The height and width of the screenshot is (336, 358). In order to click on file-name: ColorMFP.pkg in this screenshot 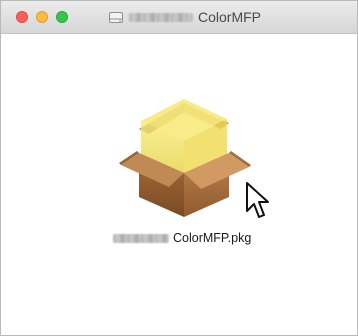, I will do `click(212, 238)`.